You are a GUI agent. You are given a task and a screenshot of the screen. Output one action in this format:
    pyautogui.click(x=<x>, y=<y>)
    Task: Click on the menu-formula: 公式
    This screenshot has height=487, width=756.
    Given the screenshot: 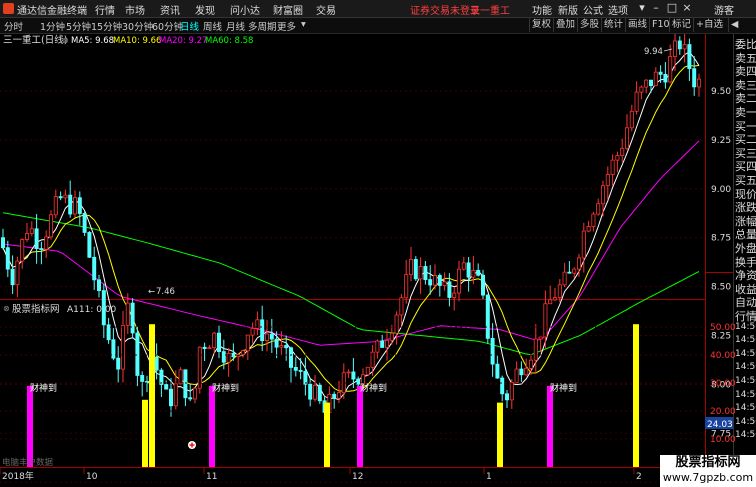 What is the action you would take?
    pyautogui.click(x=593, y=9)
    